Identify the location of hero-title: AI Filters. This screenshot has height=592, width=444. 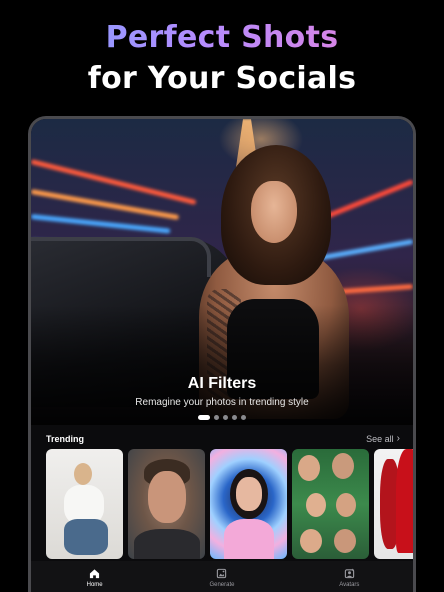
(222, 383).